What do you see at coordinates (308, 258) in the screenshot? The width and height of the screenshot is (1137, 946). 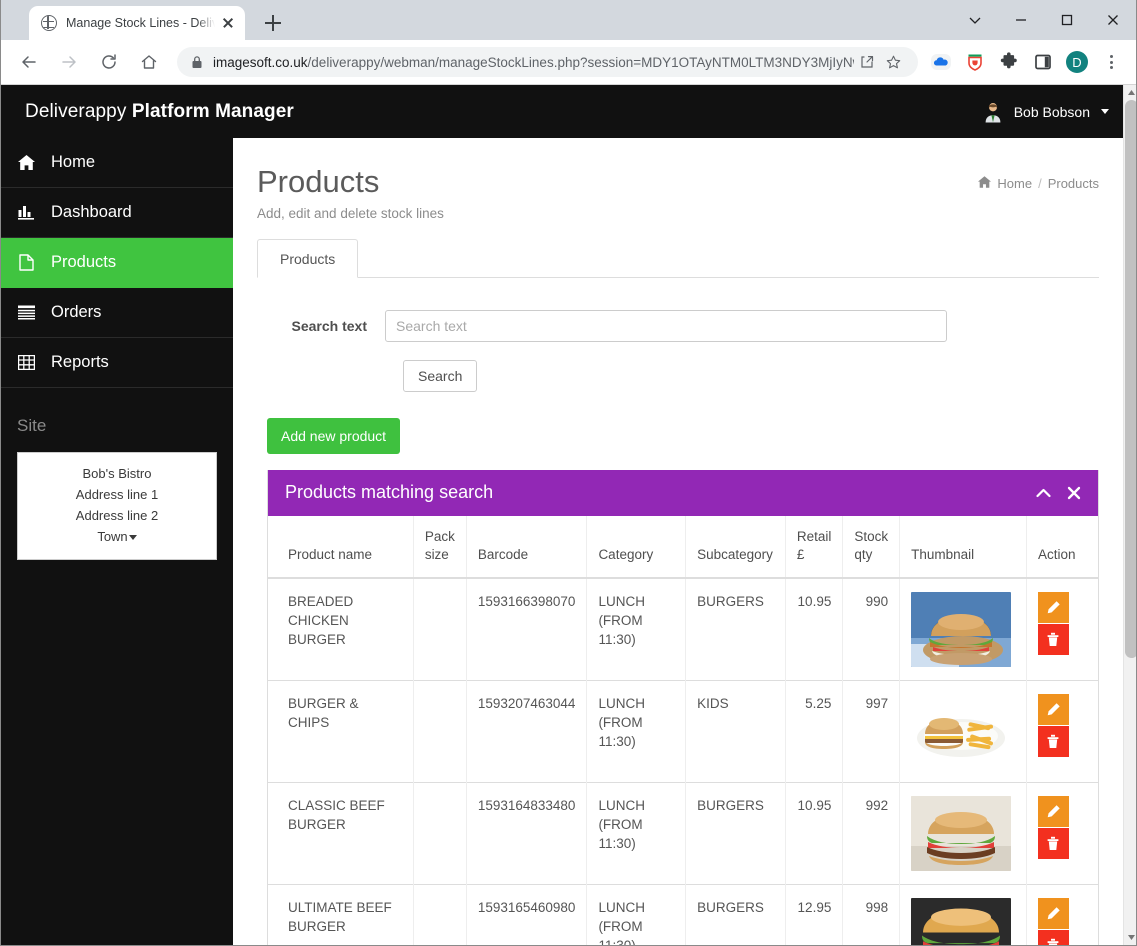 I see `tab-products: Products` at bounding box center [308, 258].